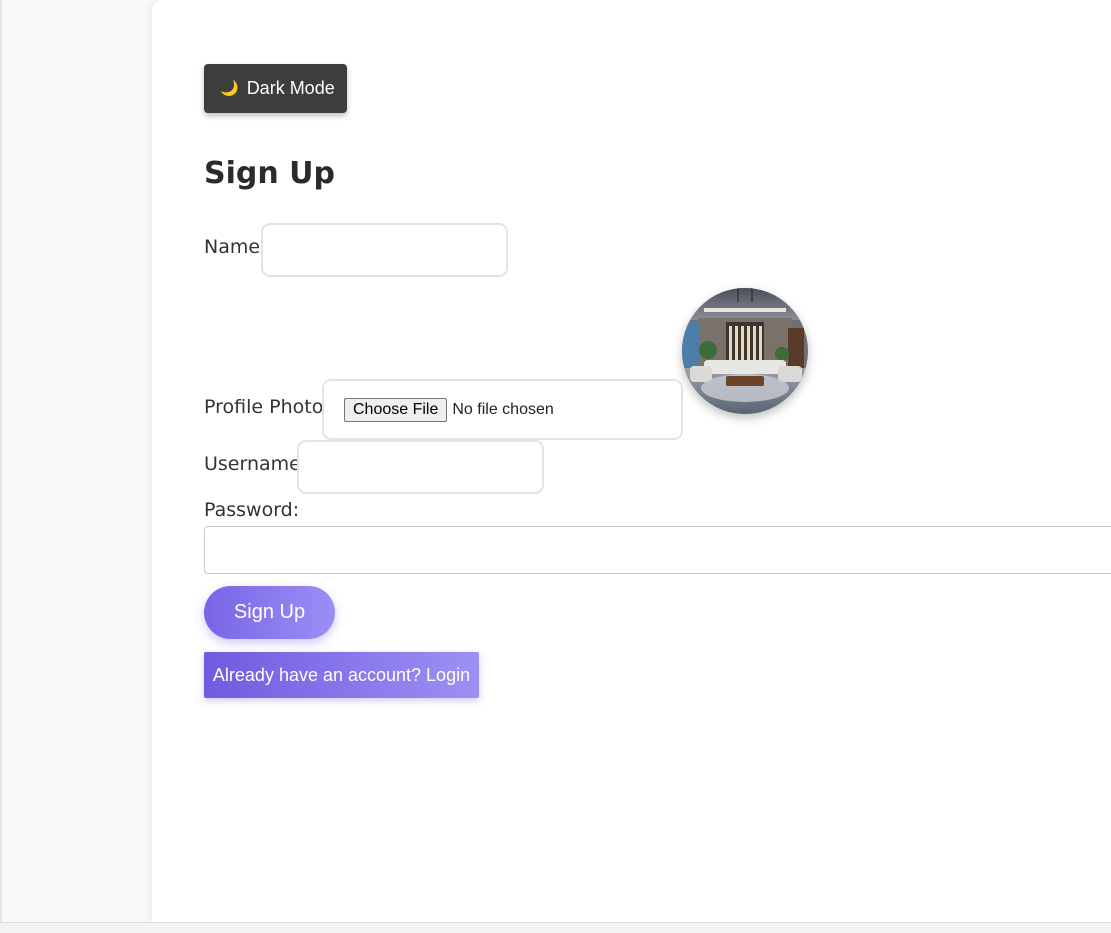 This screenshot has width=1111, height=933. Describe the element at coordinates (396, 409) in the screenshot. I see `choose-file-button: Choose File` at that location.